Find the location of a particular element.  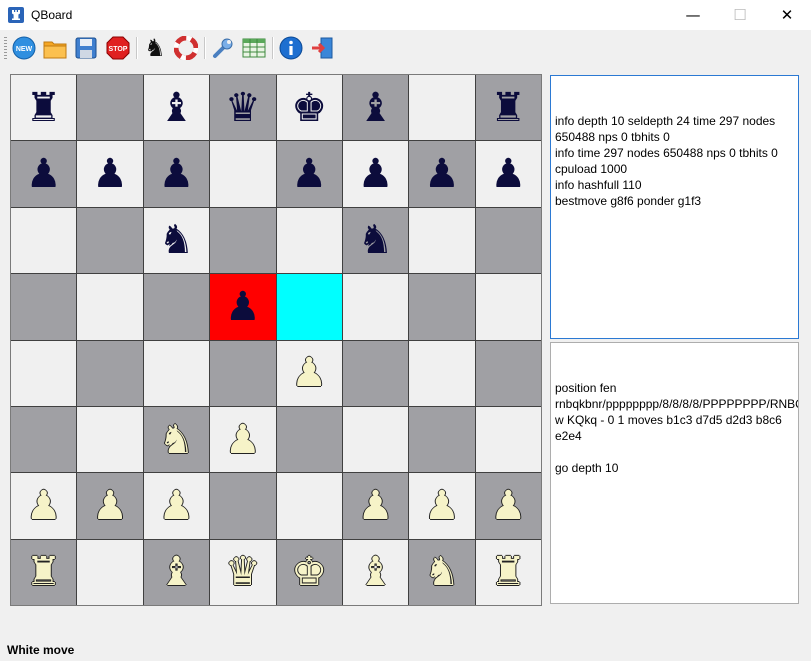

square-b3 is located at coordinates (110, 439).